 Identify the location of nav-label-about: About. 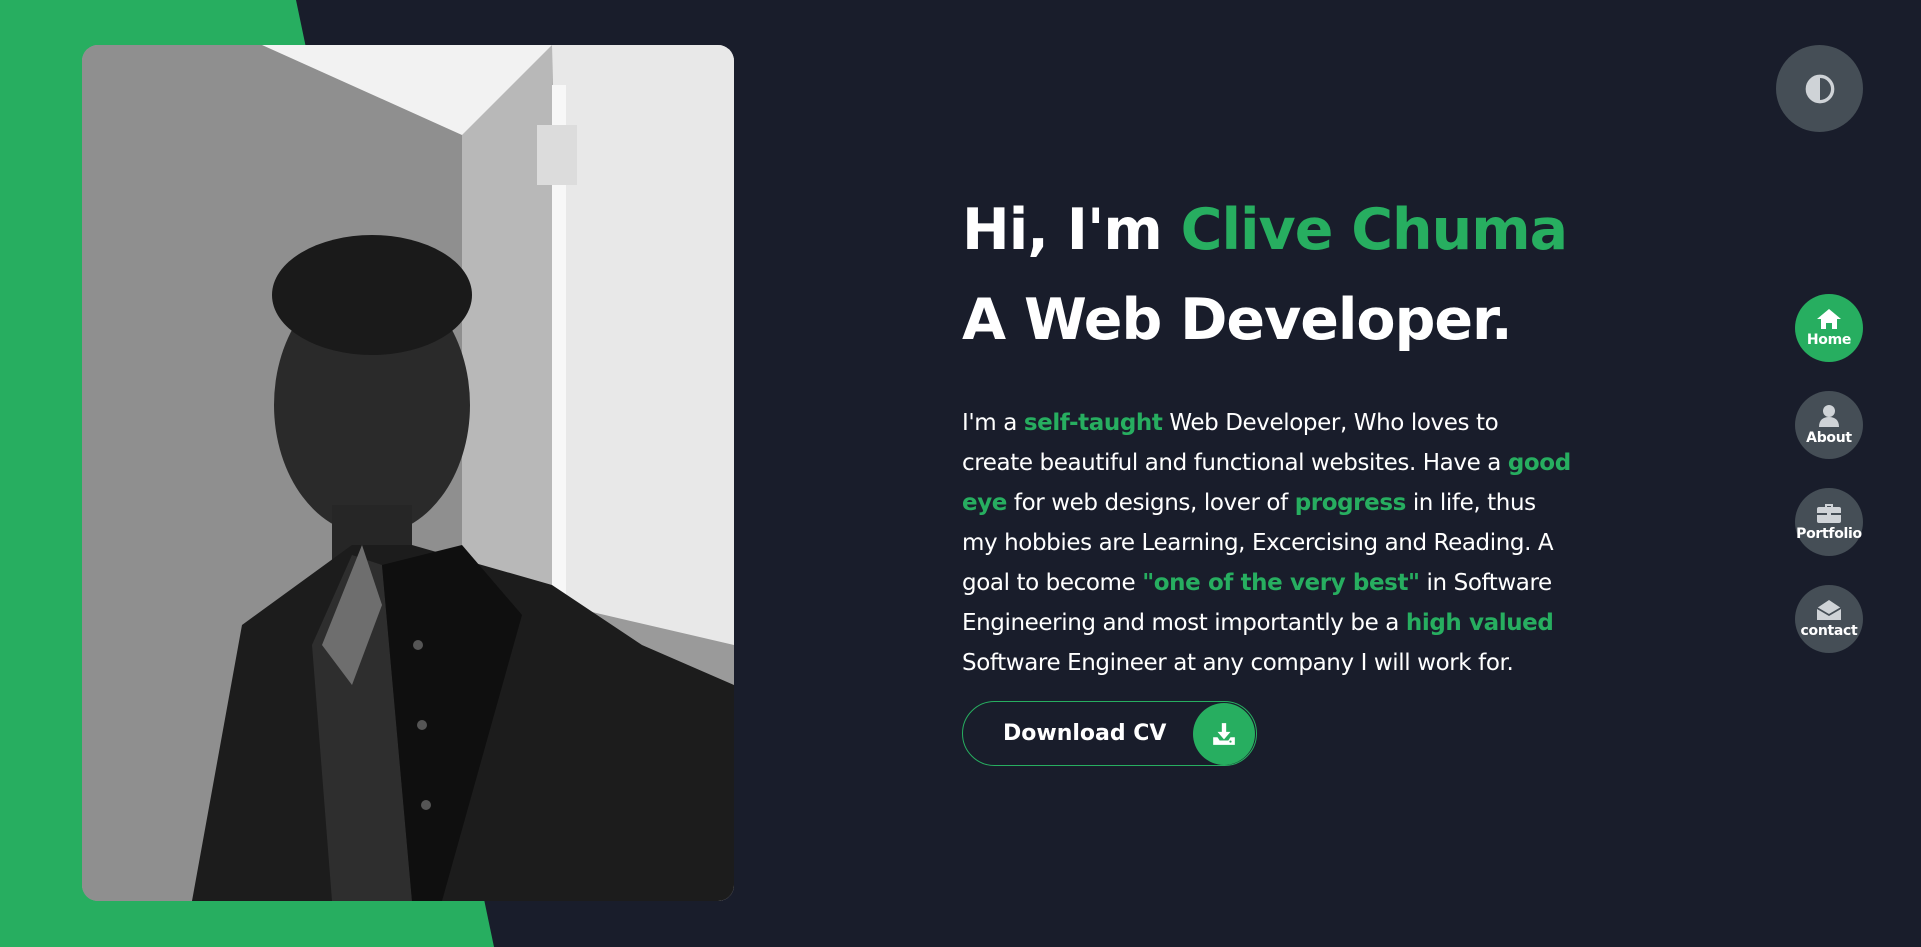
(1829, 438).